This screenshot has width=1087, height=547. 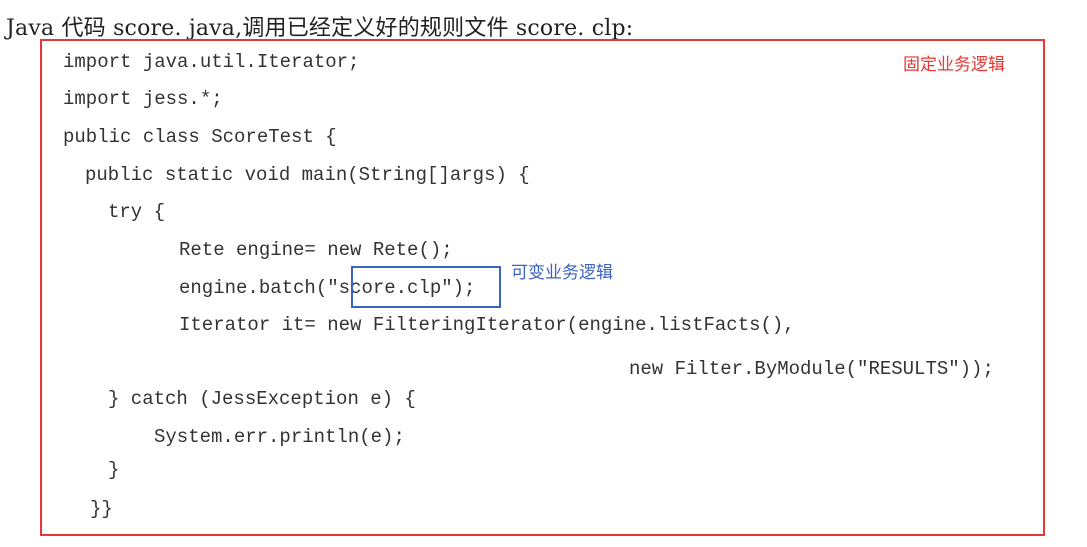 I want to click on code-line-11: System.err.println(e);, so click(x=279, y=437).